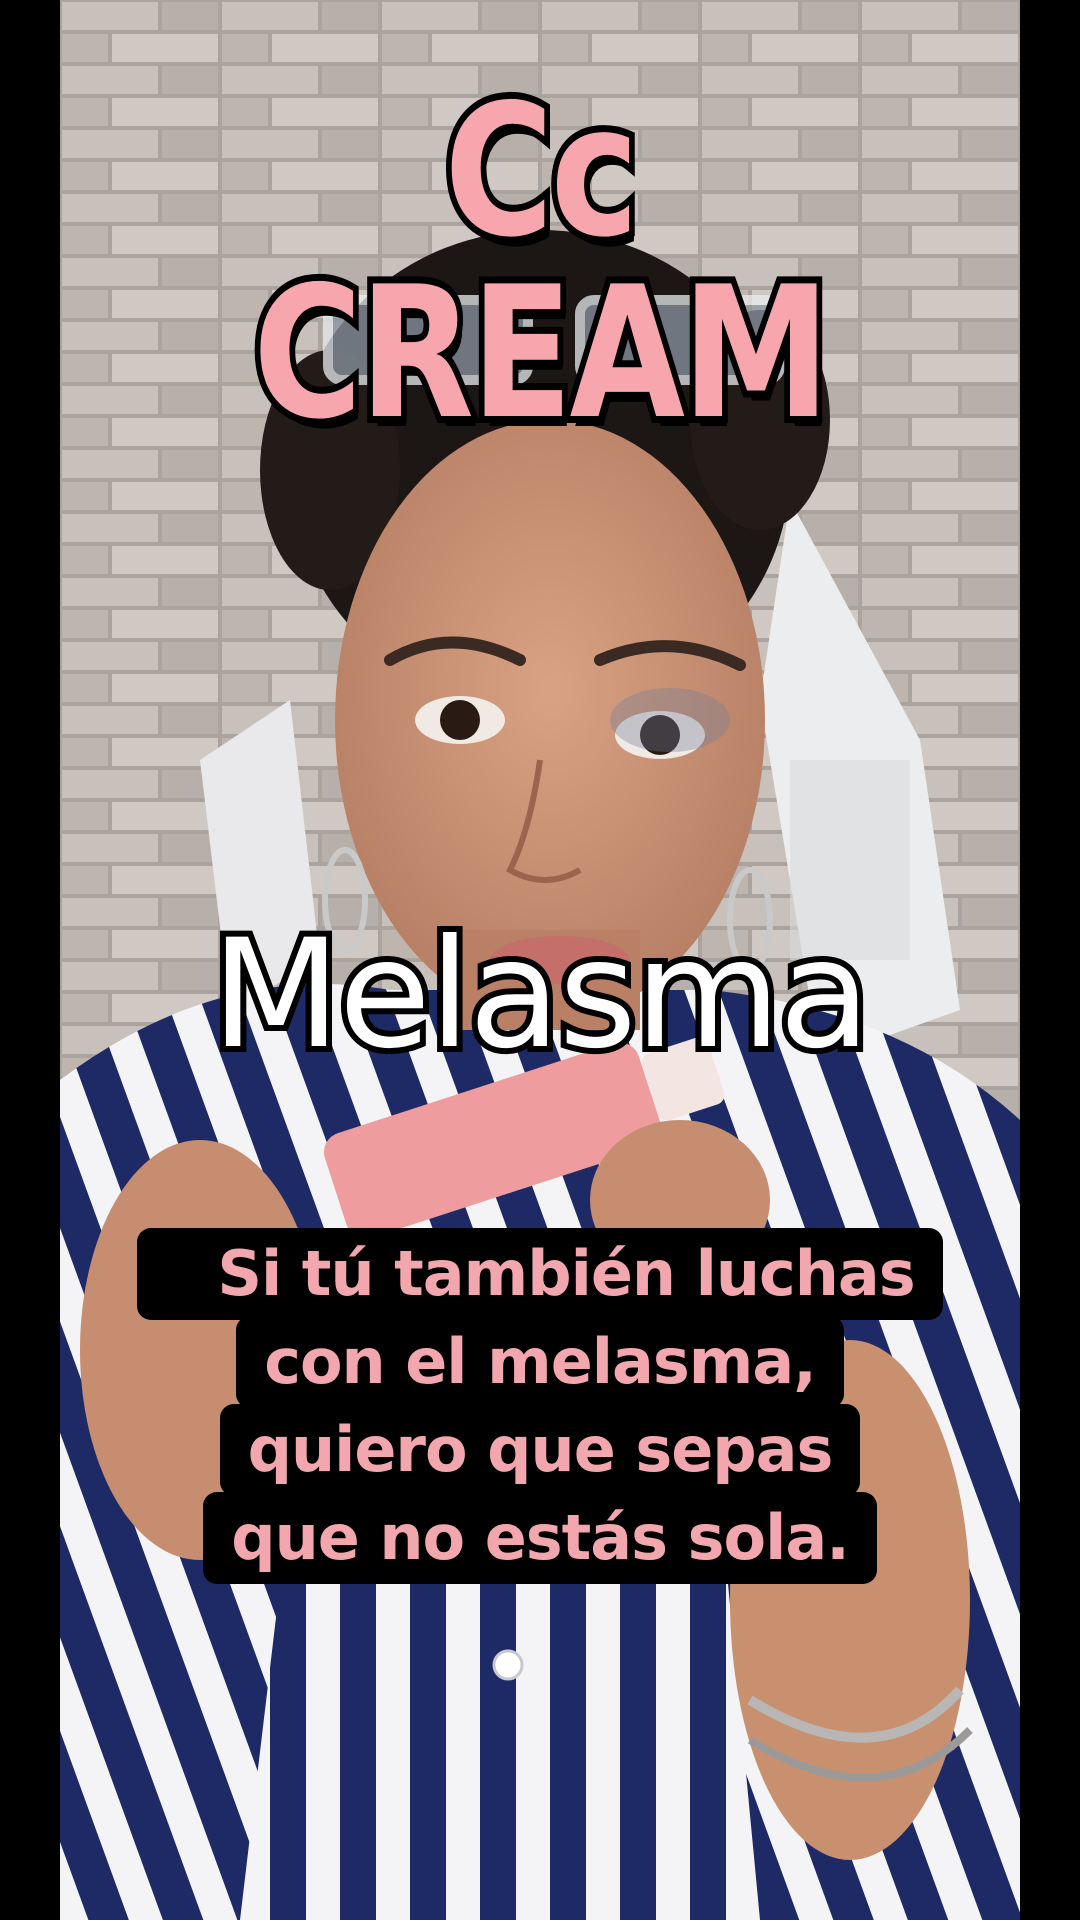 Image resolution: width=1080 pixels, height=1920 pixels. What do you see at coordinates (540, 1450) in the screenshot?
I see `caption-line: quiero que sepas` at bounding box center [540, 1450].